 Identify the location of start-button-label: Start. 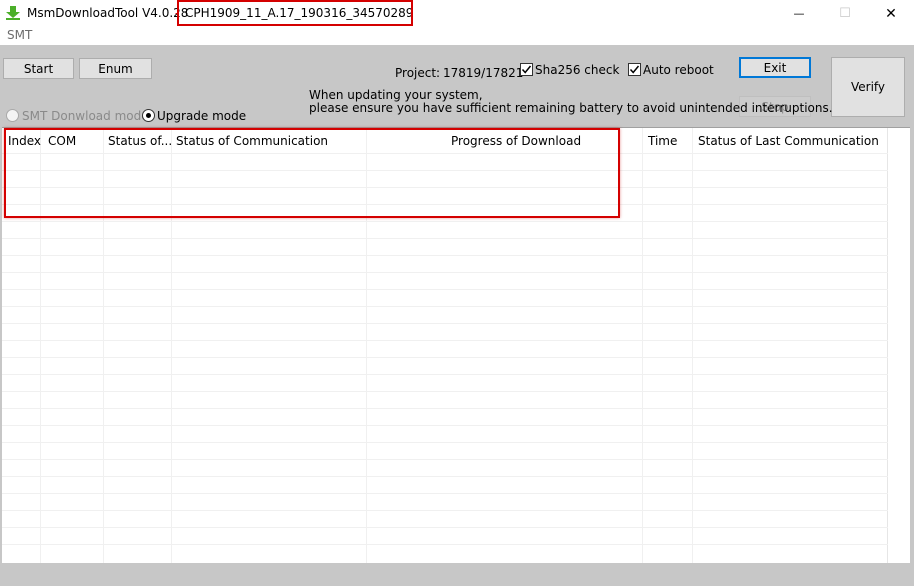
(38, 68).